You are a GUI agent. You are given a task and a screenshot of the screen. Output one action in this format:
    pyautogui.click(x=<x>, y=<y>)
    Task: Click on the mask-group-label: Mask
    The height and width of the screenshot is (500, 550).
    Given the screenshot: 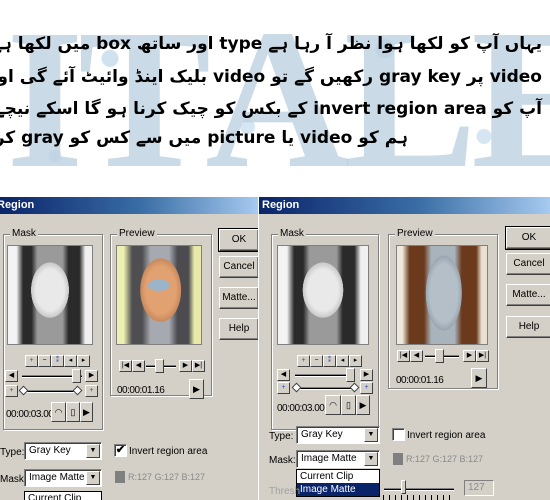 What is the action you would take?
    pyautogui.click(x=292, y=233)
    